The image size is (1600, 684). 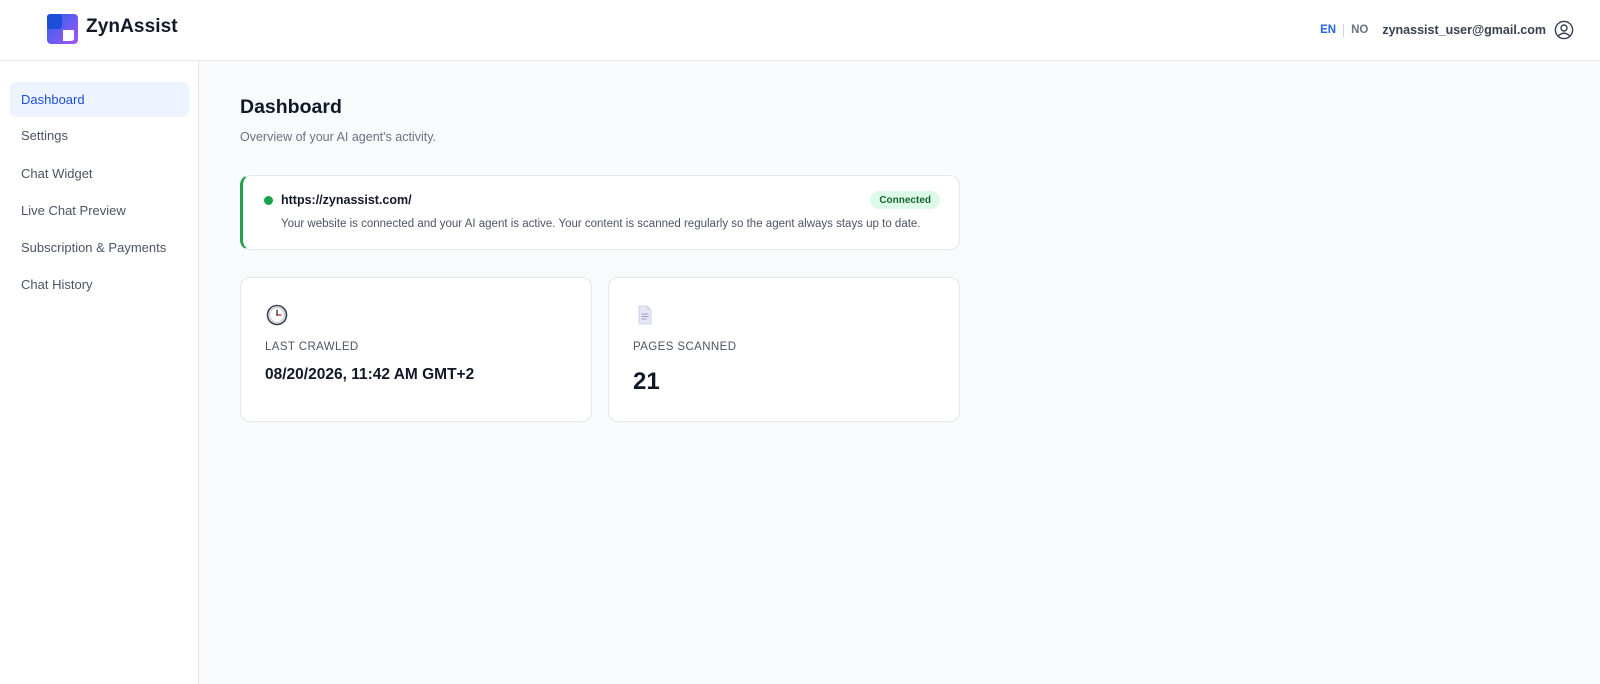 I want to click on page-subtitle: Overview of your AI agent's activity., so click(x=338, y=137).